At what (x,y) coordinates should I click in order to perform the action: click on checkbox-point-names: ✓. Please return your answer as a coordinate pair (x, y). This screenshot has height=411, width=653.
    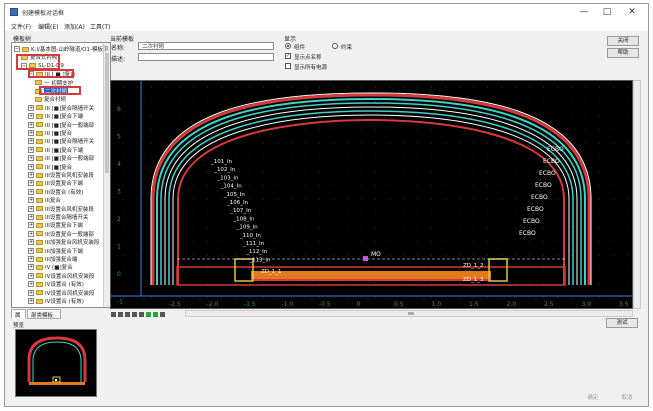
    Looking at the image, I should click on (288, 56).